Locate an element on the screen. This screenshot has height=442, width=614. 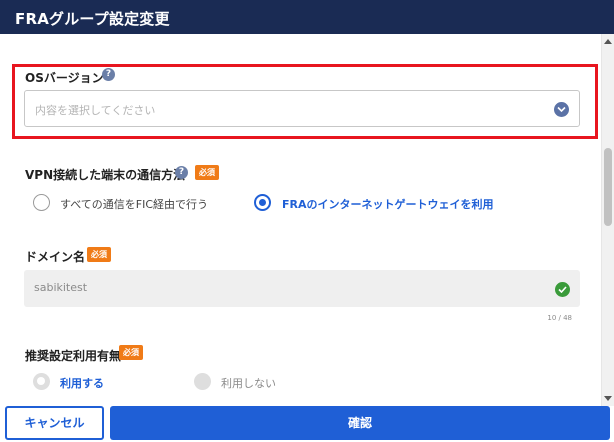
scroll-down-icon is located at coordinates (608, 398).